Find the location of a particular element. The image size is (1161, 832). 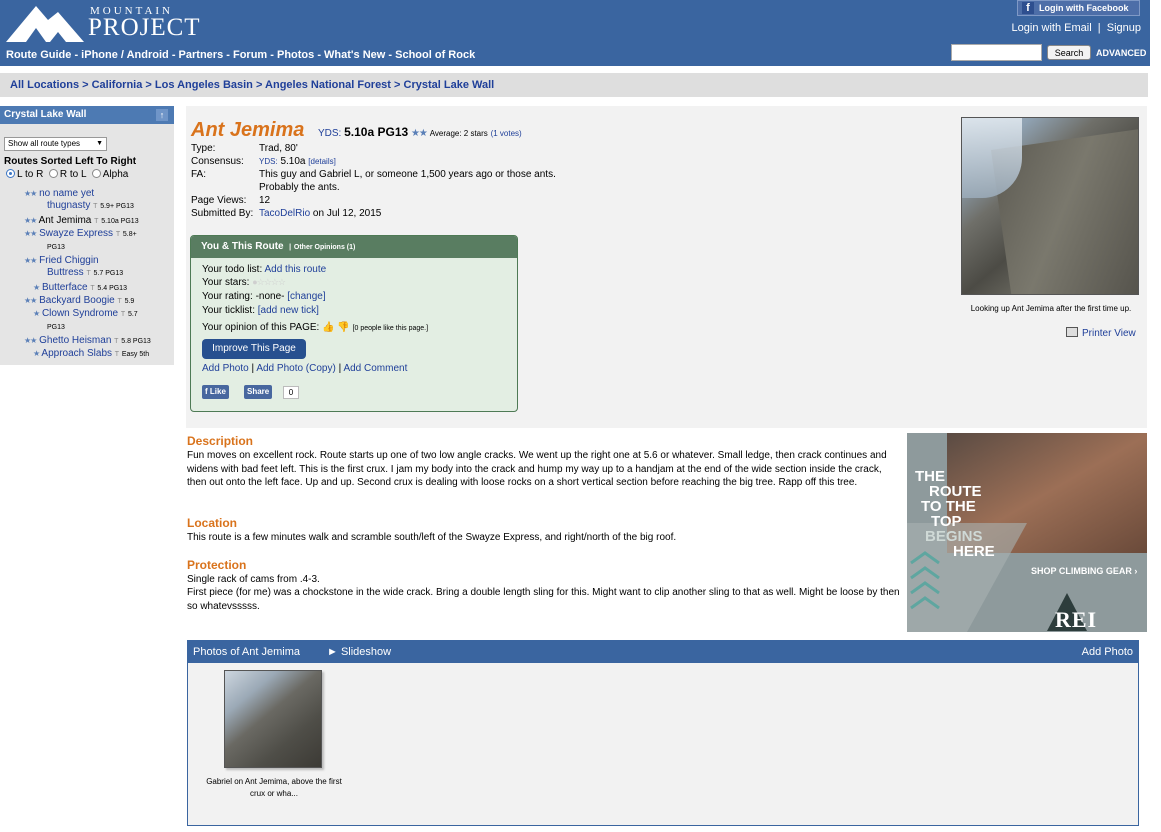

nav-route-guide: Route Guide is located at coordinates (38, 55).